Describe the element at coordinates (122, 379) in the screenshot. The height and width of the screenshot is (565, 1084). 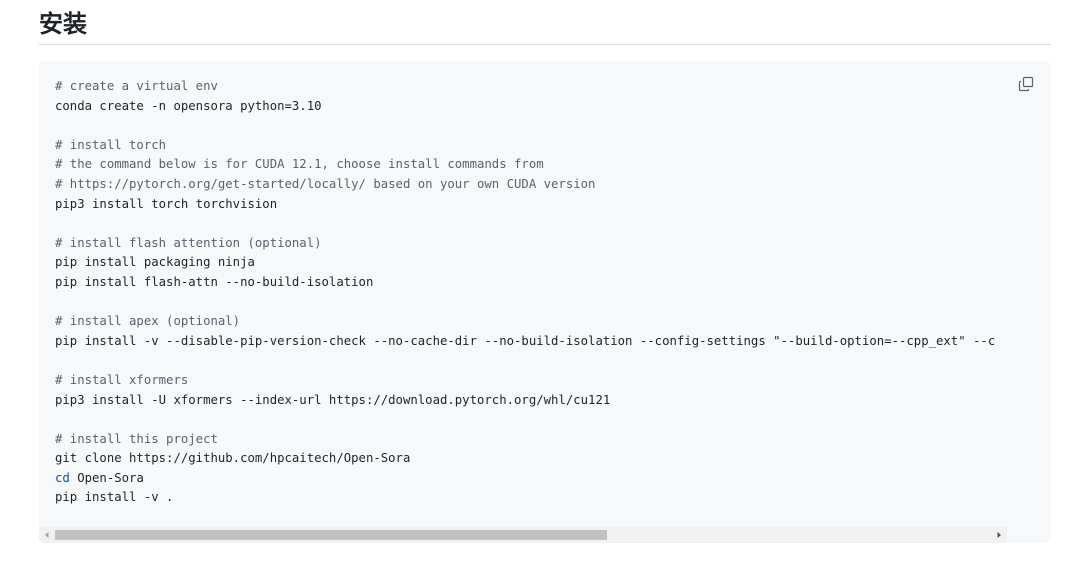
I see `code-line: # install xformers` at that location.